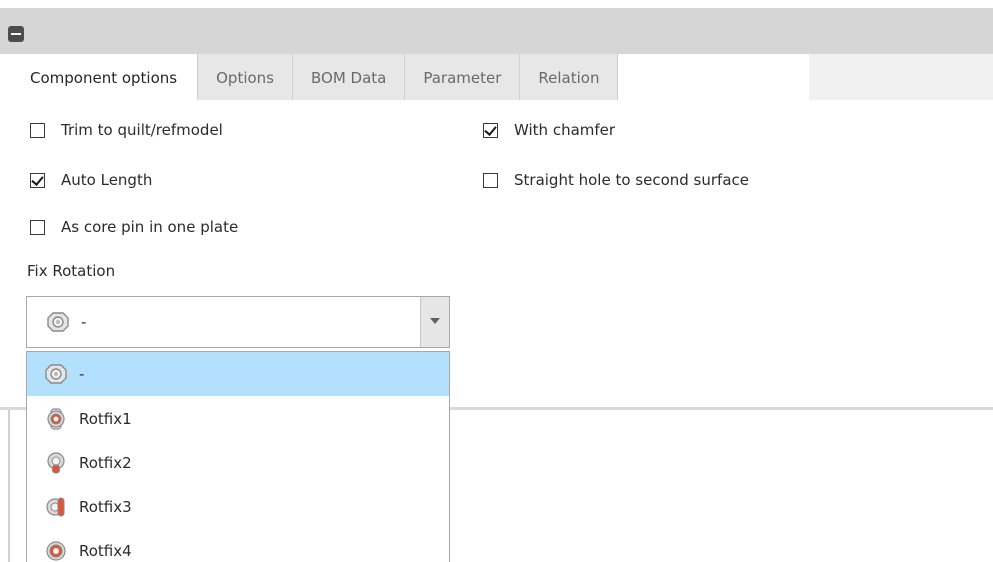 This screenshot has height=562, width=993. Describe the element at coordinates (56, 551) in the screenshot. I see `rotfix4-icon` at that location.